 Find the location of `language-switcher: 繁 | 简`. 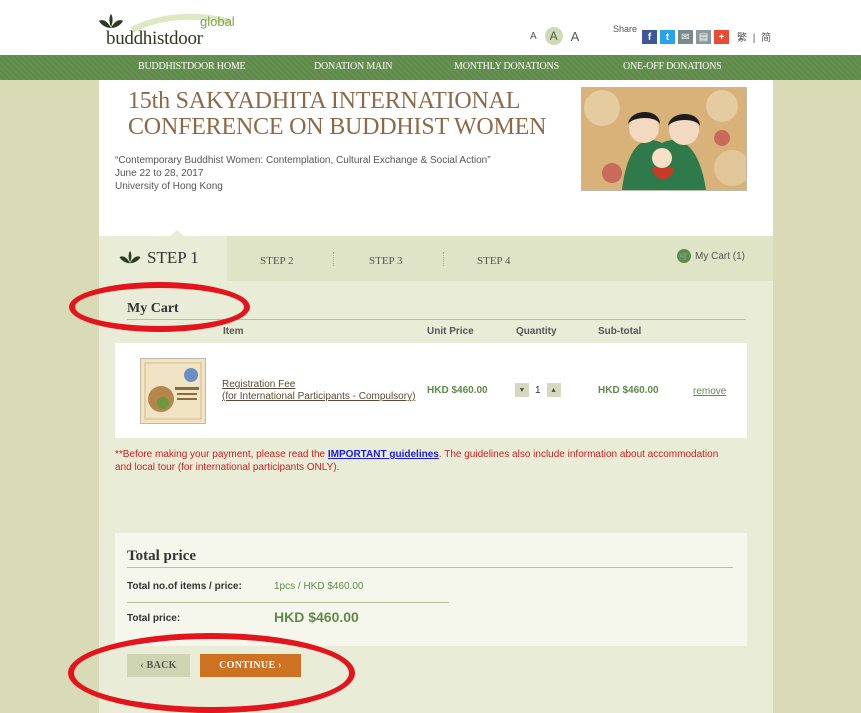

language-switcher: 繁 | 简 is located at coordinates (754, 36).